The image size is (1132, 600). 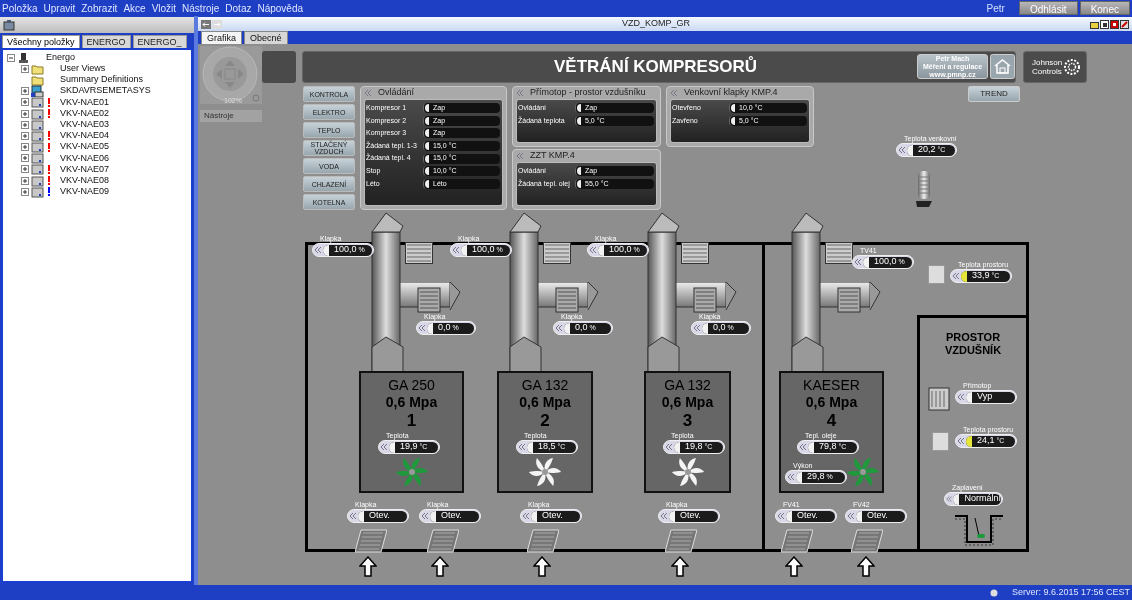 What do you see at coordinates (201, 8) in the screenshot?
I see `menu-item: Nástroje` at bounding box center [201, 8].